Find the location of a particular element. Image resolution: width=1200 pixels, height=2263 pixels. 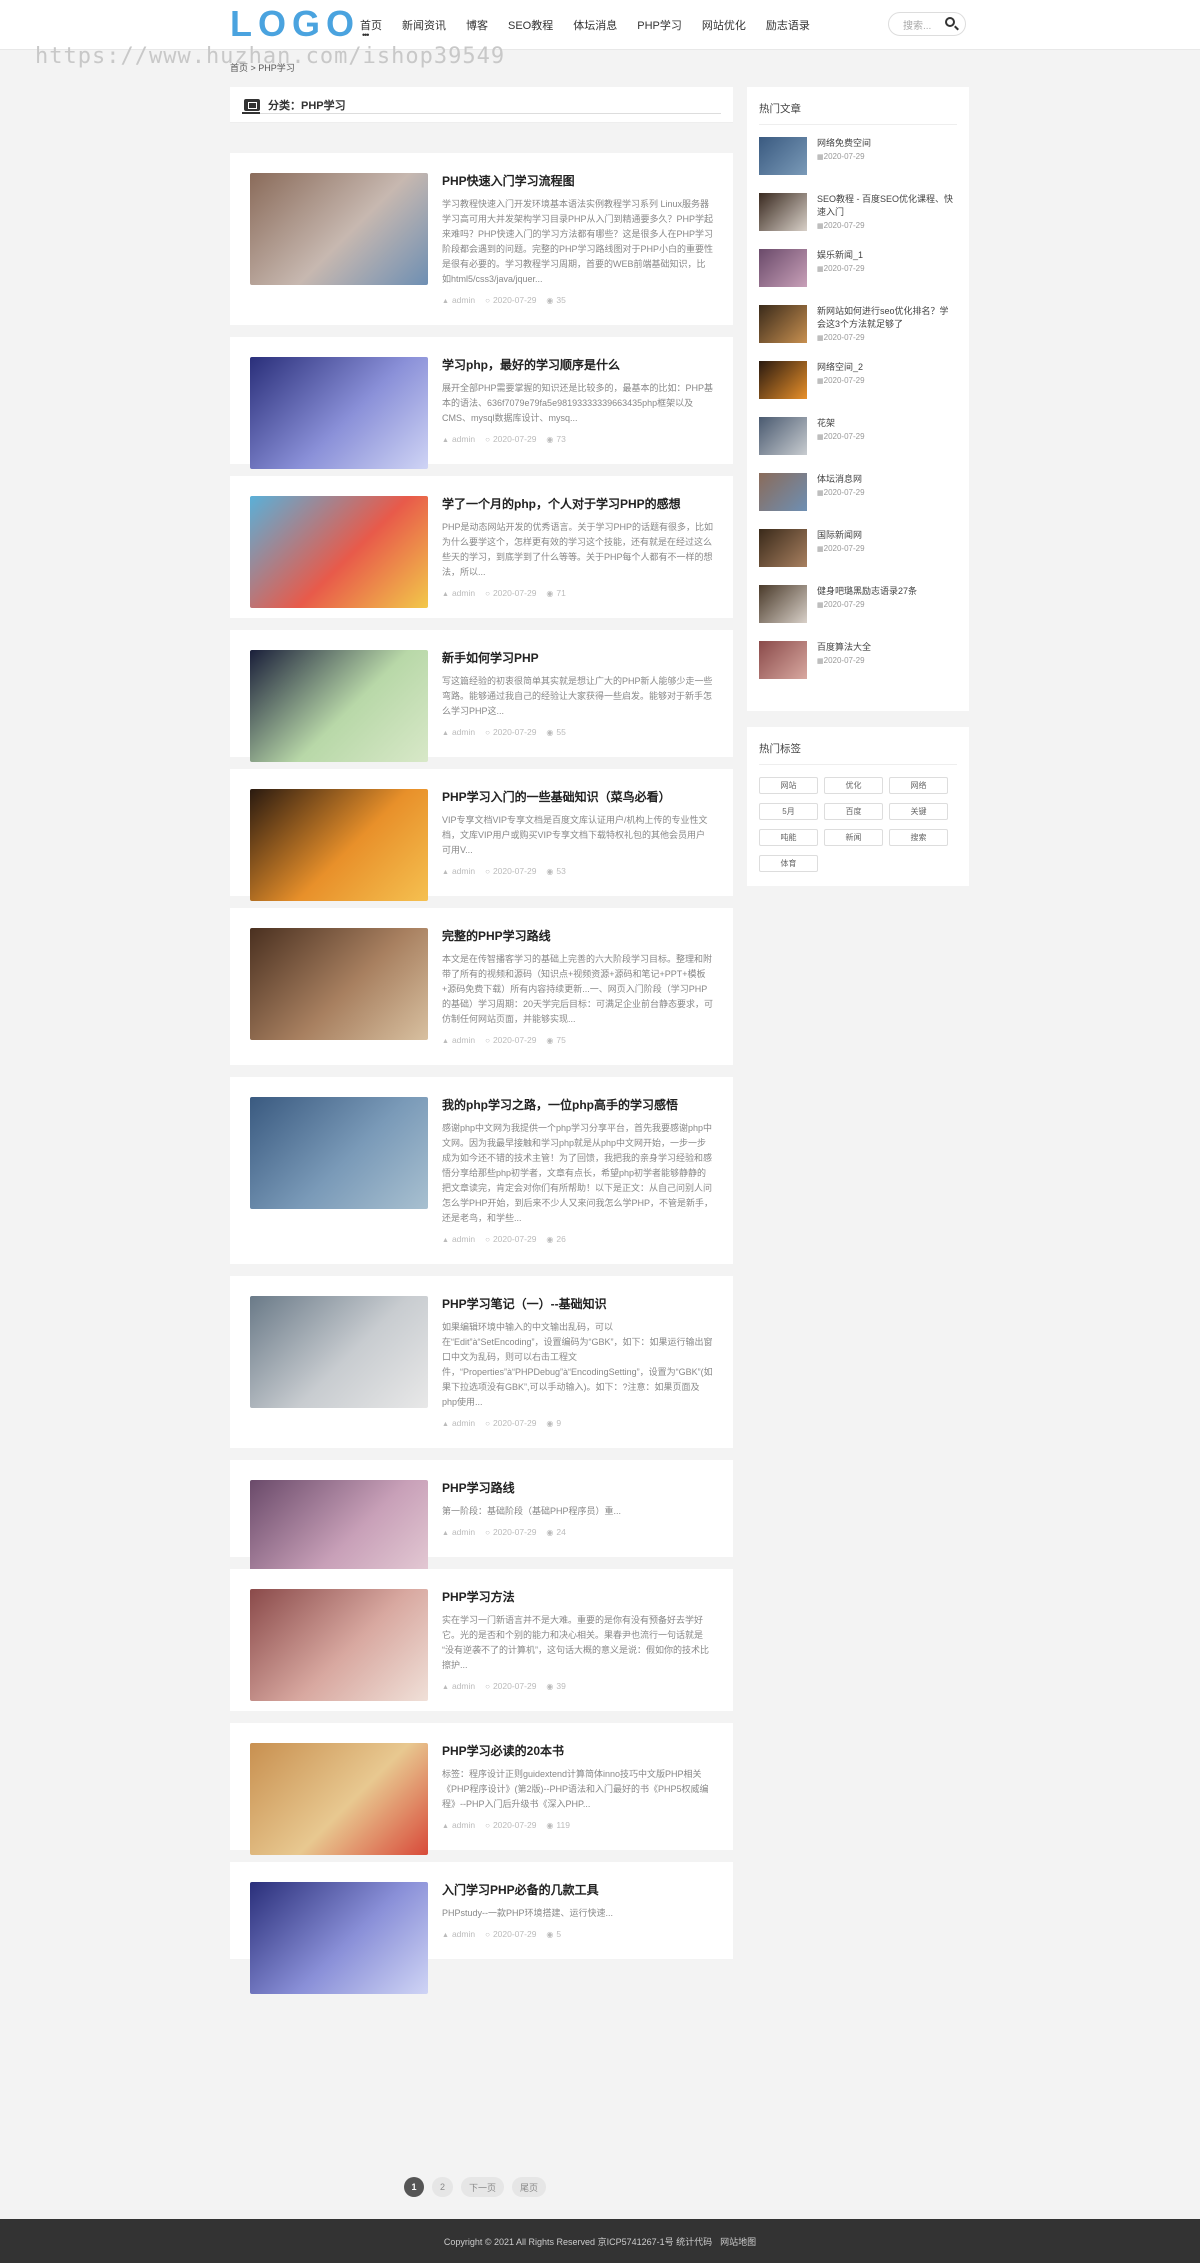

hot-article-item: SEO教程 - 百度SEO优化课程、快速入门 2020-07-29 is located at coordinates (858, 214).